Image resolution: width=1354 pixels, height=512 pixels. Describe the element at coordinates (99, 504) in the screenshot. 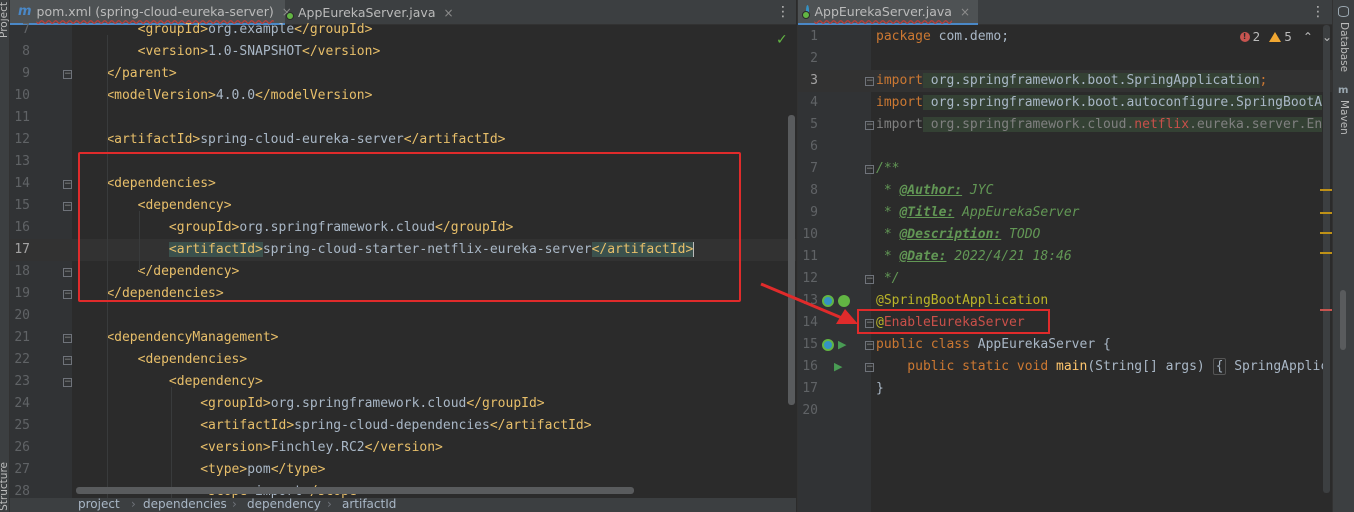

I see `breadcrumb-project: project` at that location.